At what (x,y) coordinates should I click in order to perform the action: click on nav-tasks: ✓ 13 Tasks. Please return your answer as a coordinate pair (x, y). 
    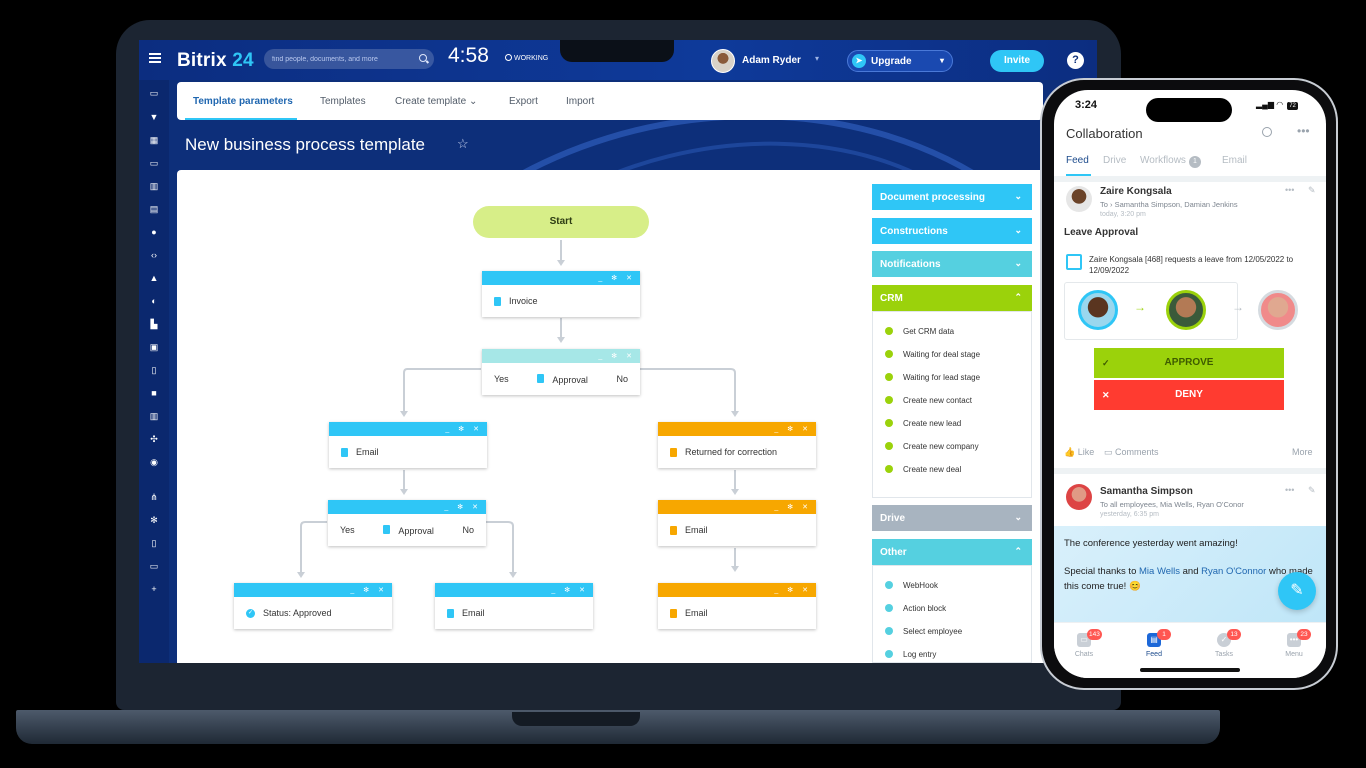
    Looking at the image, I should click on (1224, 643).